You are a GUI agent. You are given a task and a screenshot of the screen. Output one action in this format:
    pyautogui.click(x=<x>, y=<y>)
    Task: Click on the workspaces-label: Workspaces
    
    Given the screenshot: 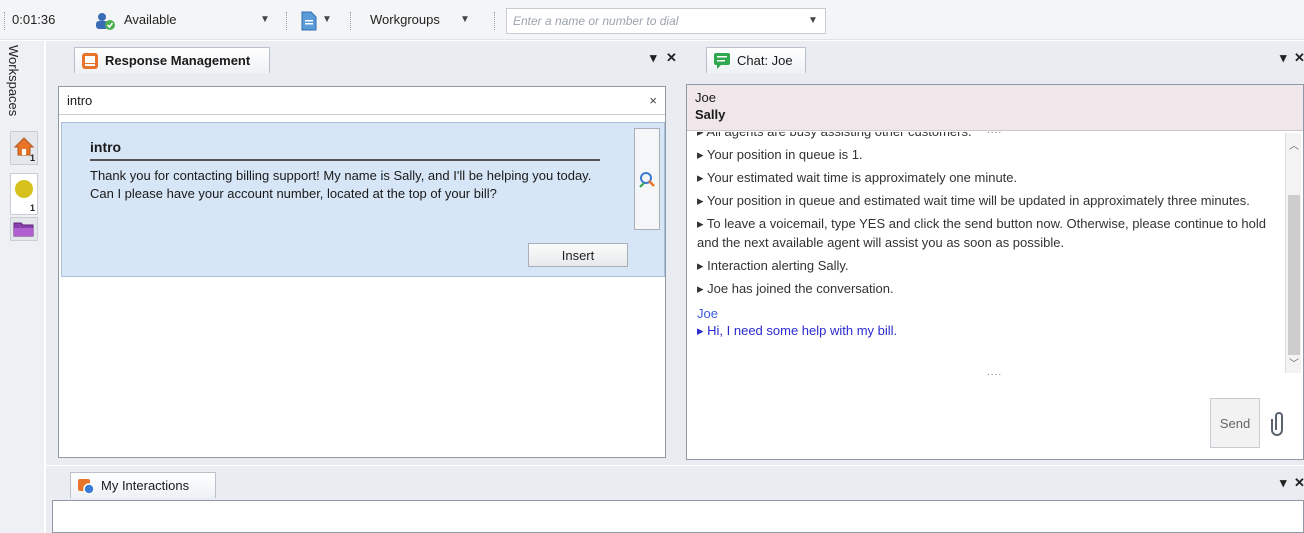 What is the action you would take?
    pyautogui.click(x=13, y=81)
    